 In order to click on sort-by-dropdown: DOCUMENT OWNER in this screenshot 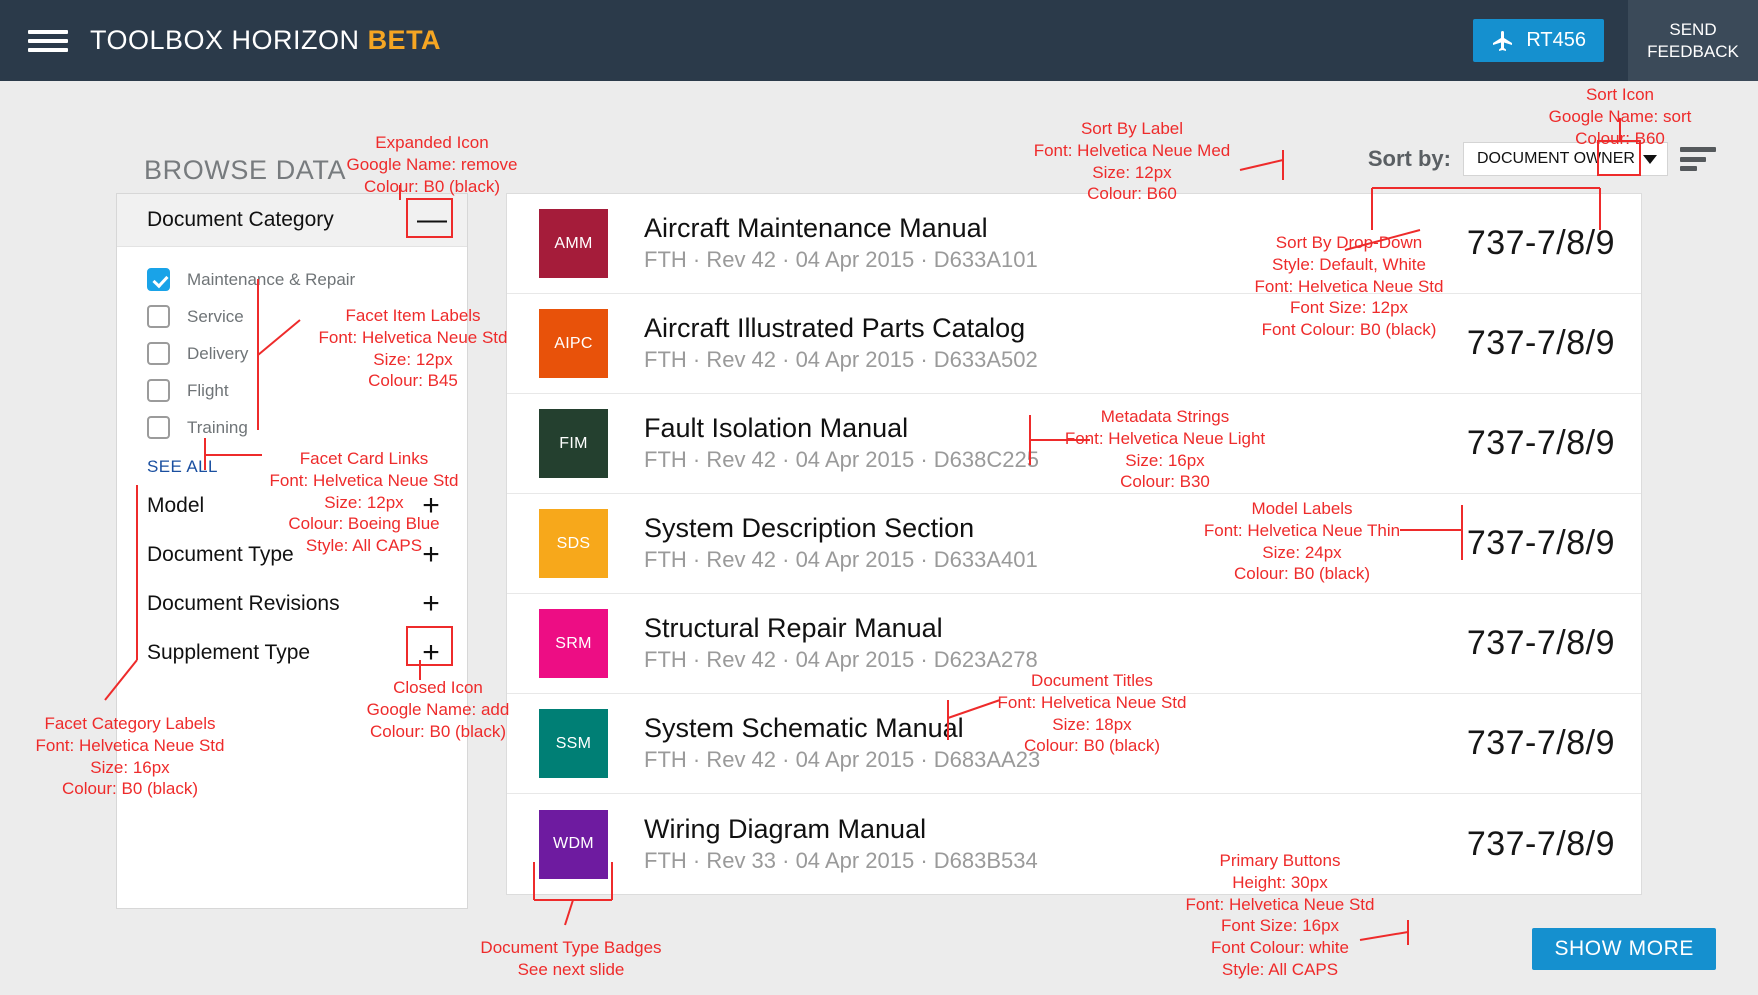, I will do `click(1565, 159)`.